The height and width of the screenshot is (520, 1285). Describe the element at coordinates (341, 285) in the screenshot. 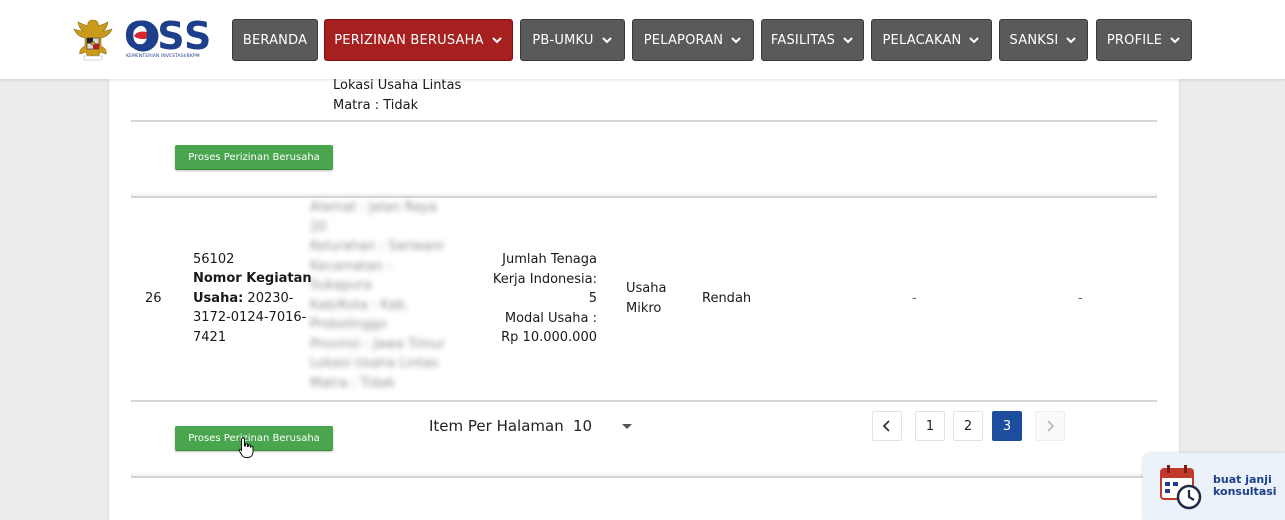

I see `address-line: Sukapura` at that location.